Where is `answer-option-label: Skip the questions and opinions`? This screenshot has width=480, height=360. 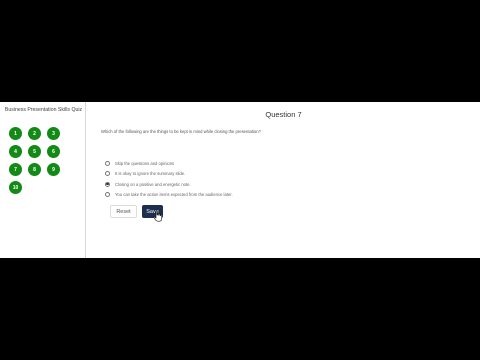
answer-option-label: Skip the questions and opinions is located at coordinates (145, 163).